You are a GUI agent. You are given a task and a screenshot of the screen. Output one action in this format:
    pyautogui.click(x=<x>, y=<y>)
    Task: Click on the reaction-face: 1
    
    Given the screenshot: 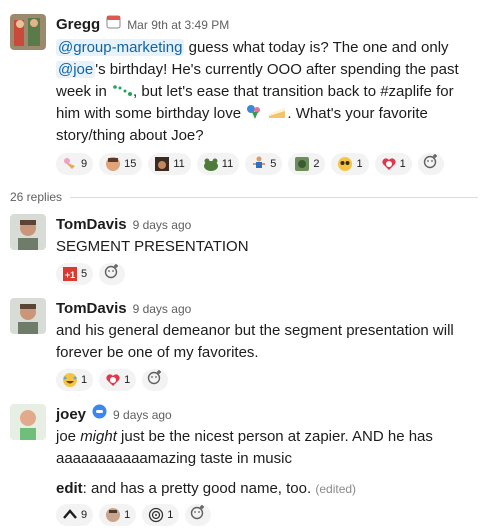 What is the action you would take?
    pyautogui.click(x=118, y=515)
    